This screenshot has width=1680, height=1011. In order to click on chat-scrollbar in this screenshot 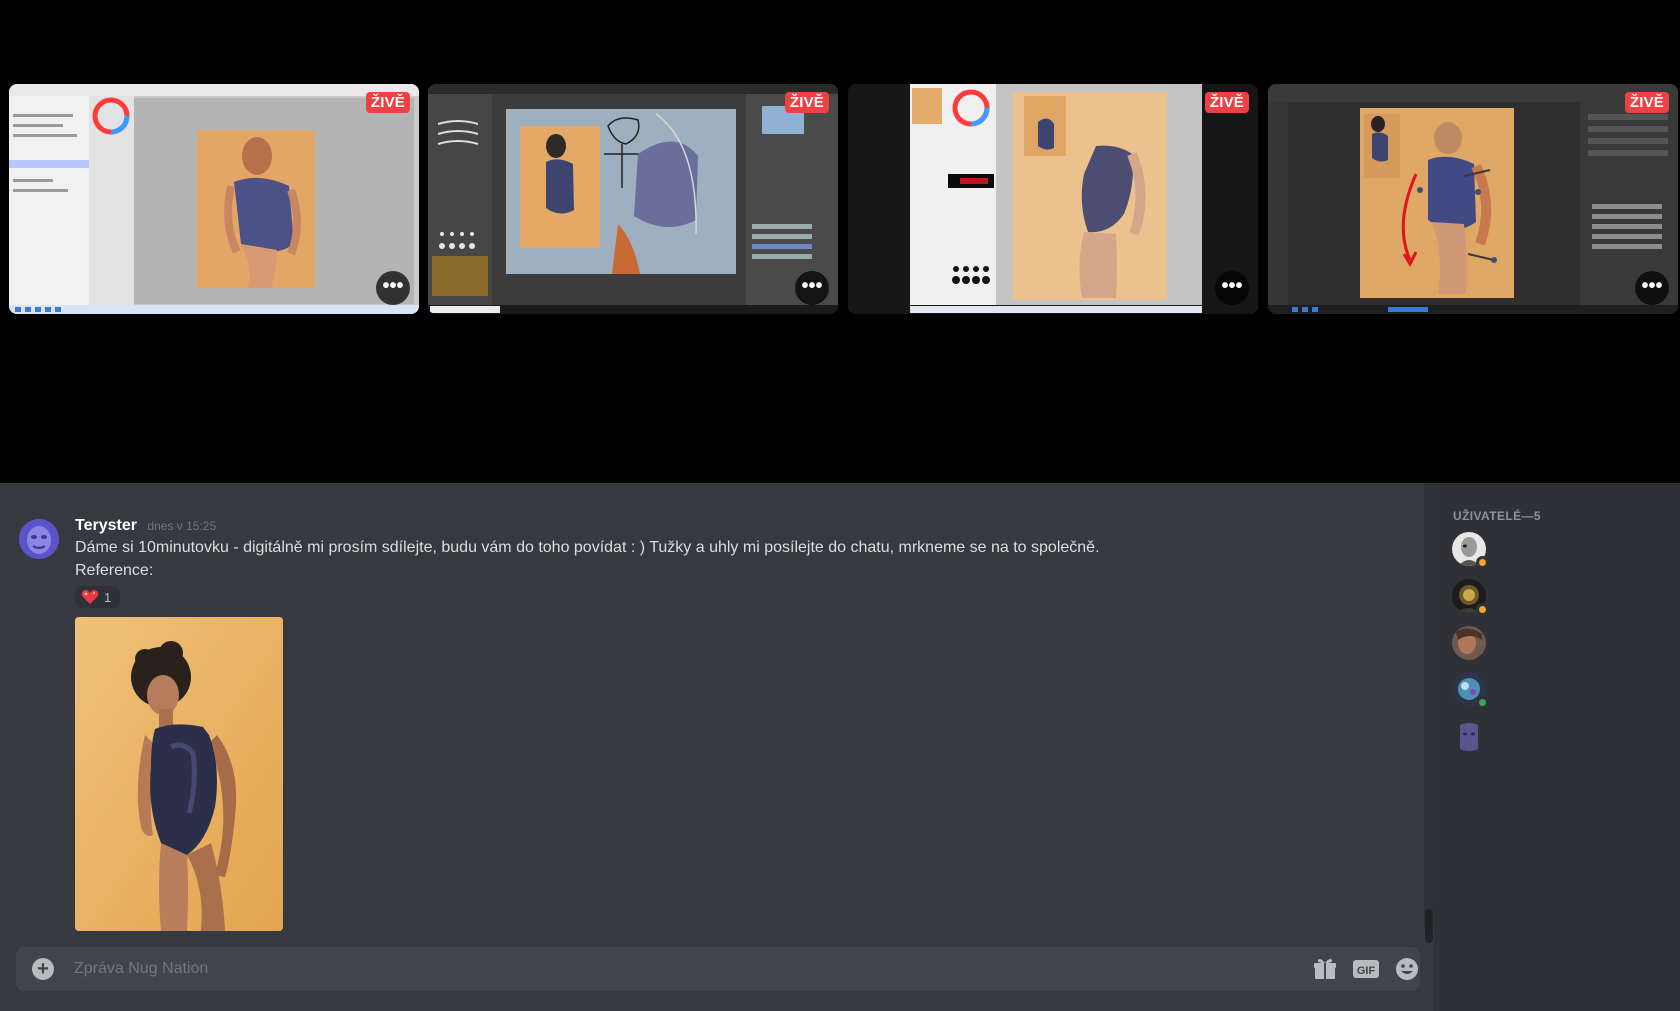, I will do `click(1429, 713)`.